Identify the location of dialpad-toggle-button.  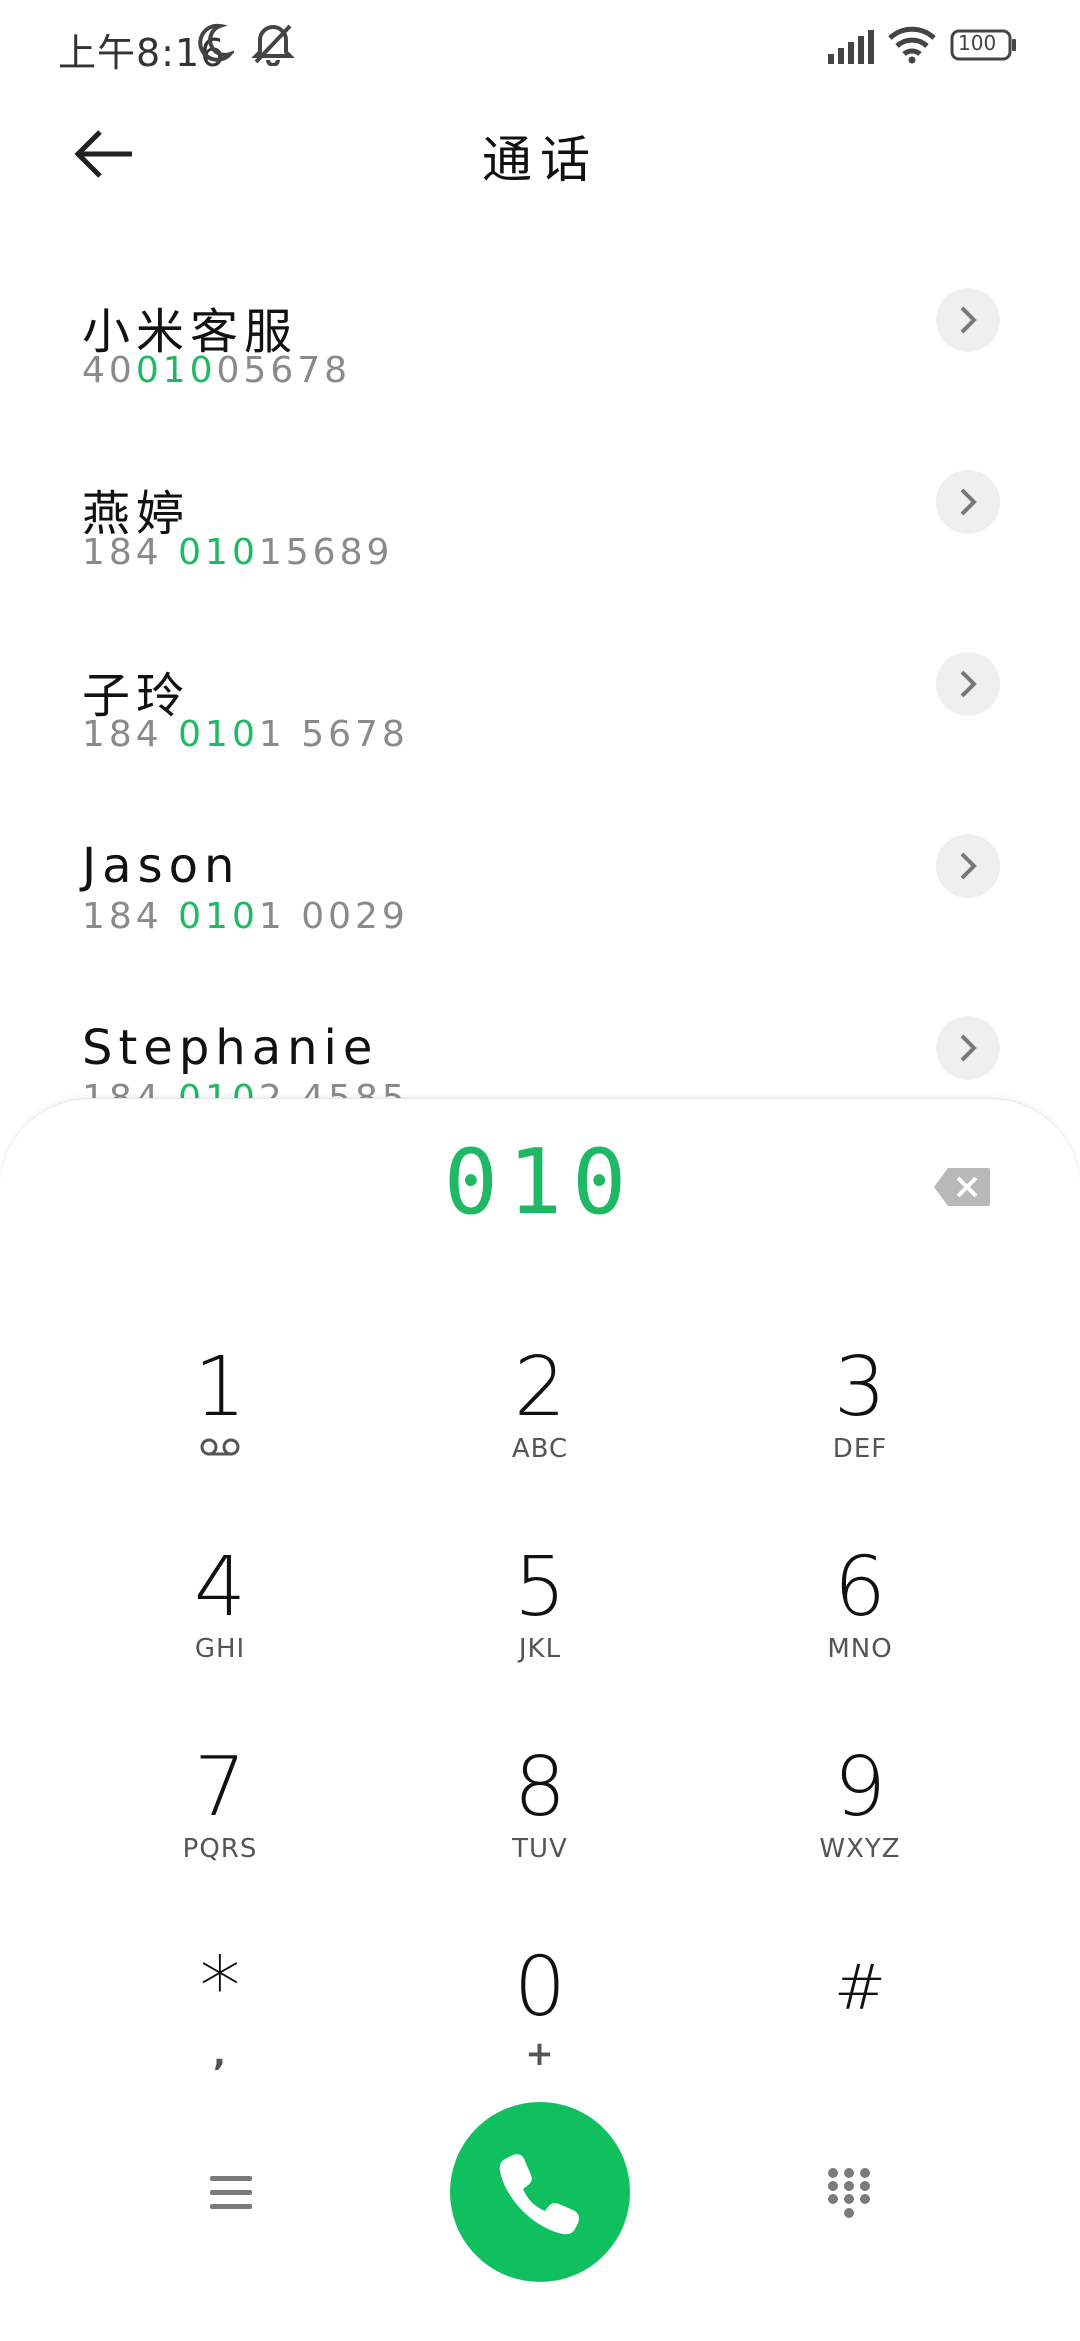
(849, 2194).